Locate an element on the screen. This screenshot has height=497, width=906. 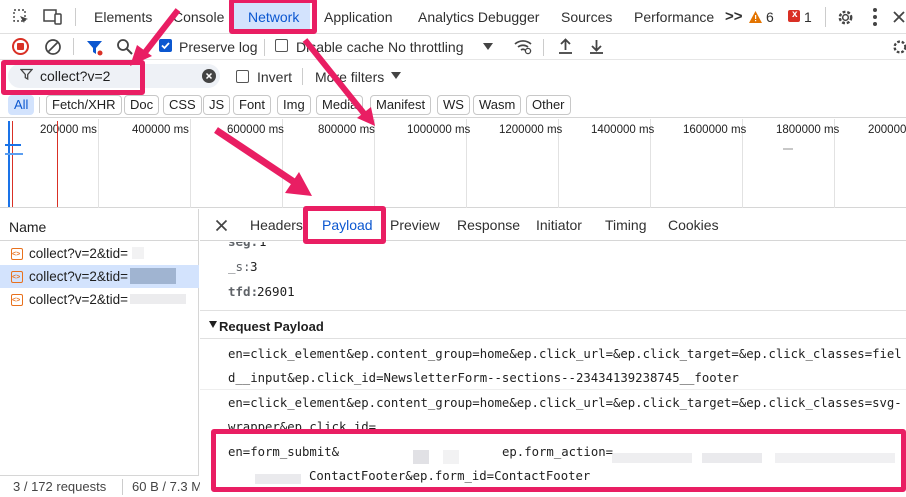
annotation-arrow-network is located at coordinates (335, 78).